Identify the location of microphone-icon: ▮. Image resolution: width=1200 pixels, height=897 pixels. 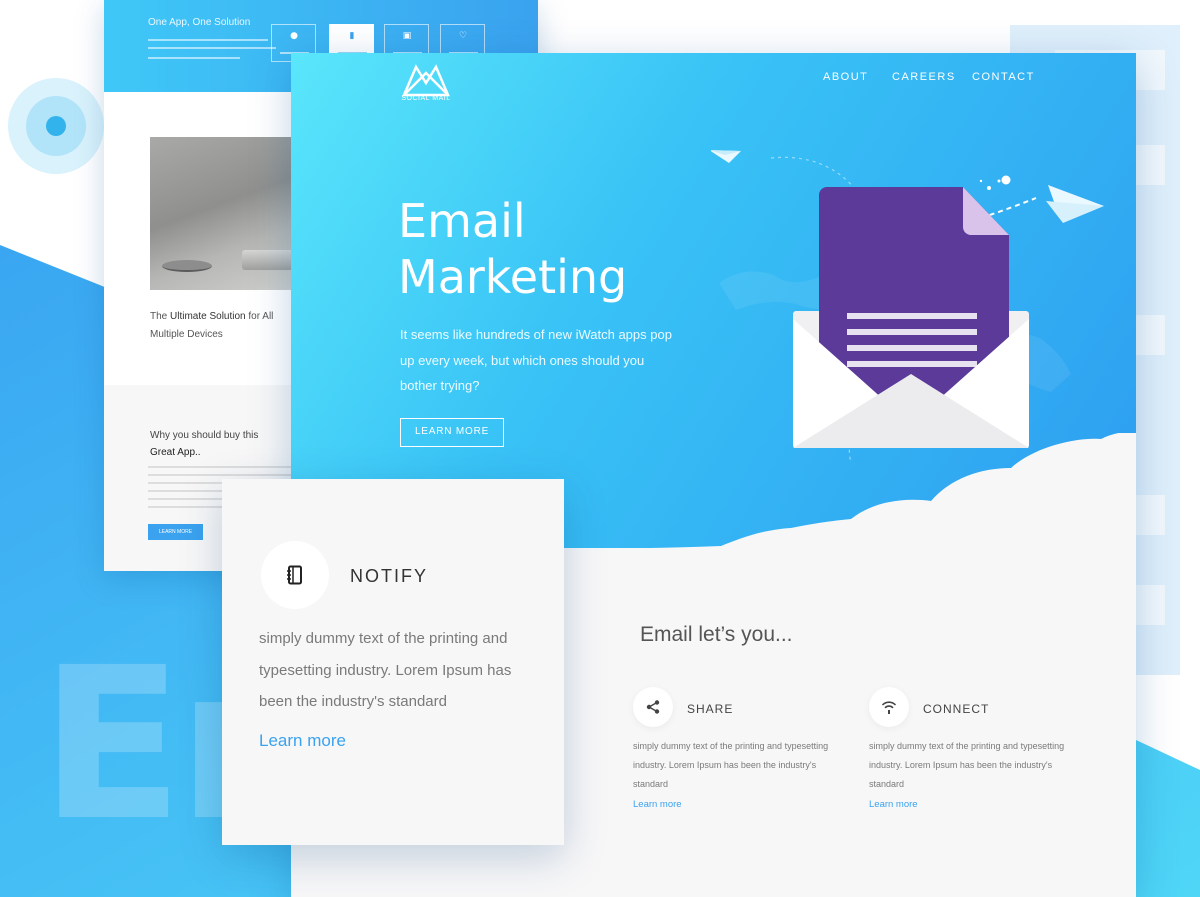
(352, 36).